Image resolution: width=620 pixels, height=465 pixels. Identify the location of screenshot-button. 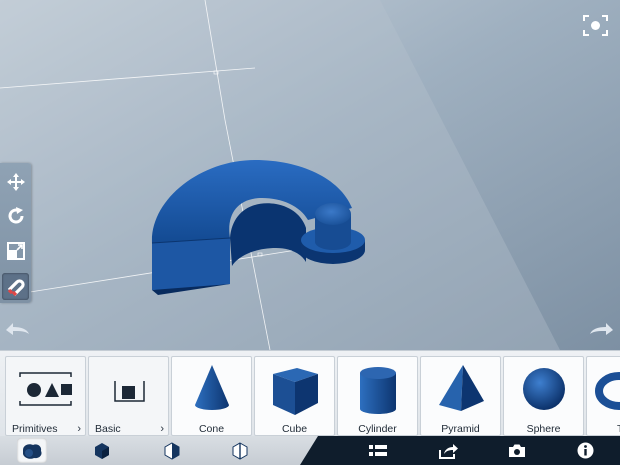
(517, 450).